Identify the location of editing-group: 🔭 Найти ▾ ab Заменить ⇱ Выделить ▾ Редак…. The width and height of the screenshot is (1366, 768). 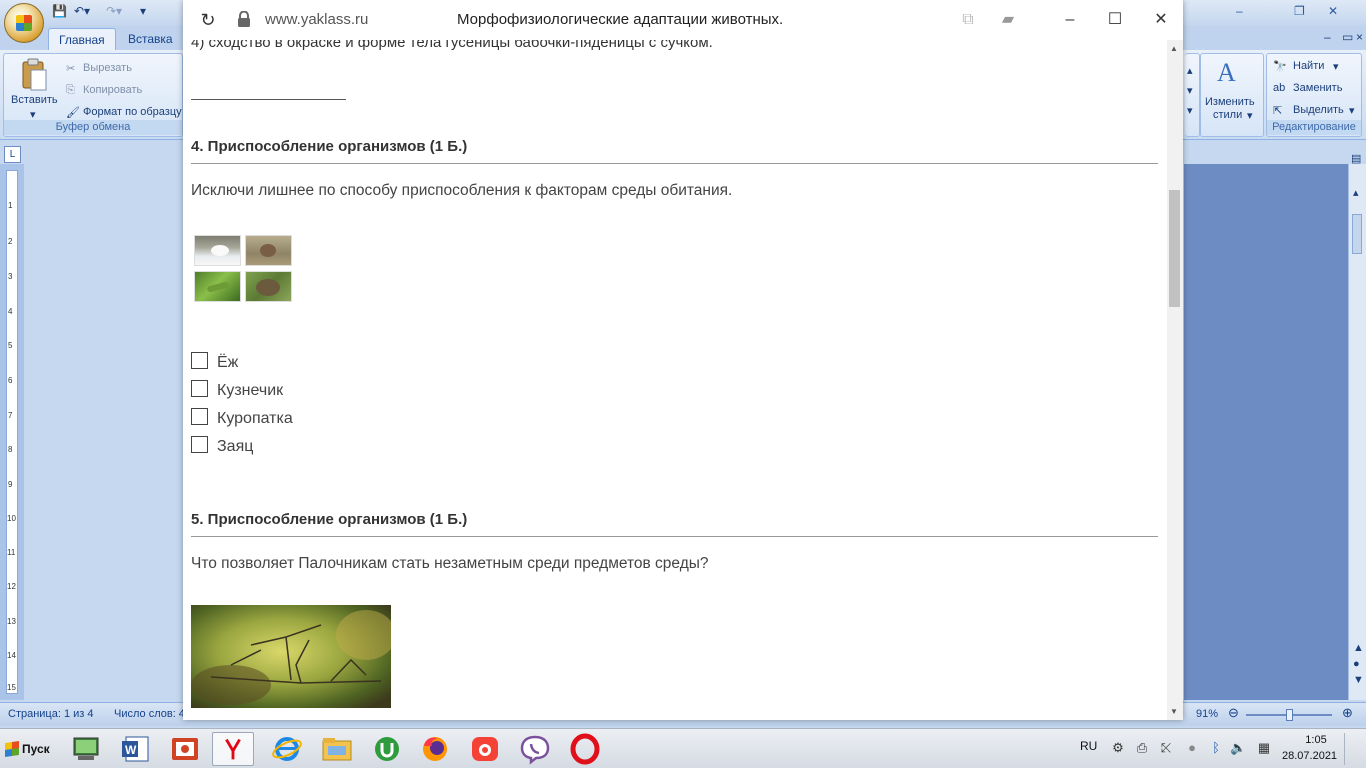
(1314, 95).